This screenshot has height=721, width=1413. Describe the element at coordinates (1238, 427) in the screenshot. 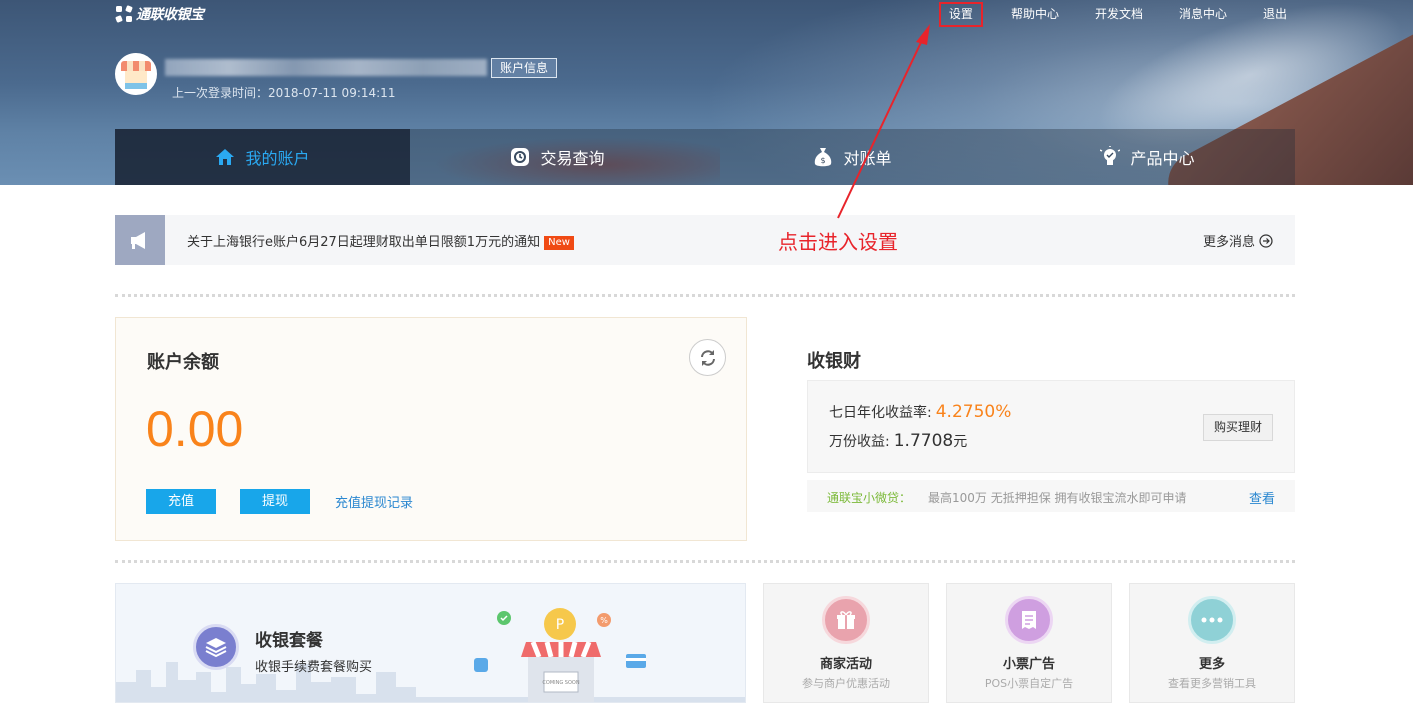

I see `buy-wealth-button: 购买理财` at that location.